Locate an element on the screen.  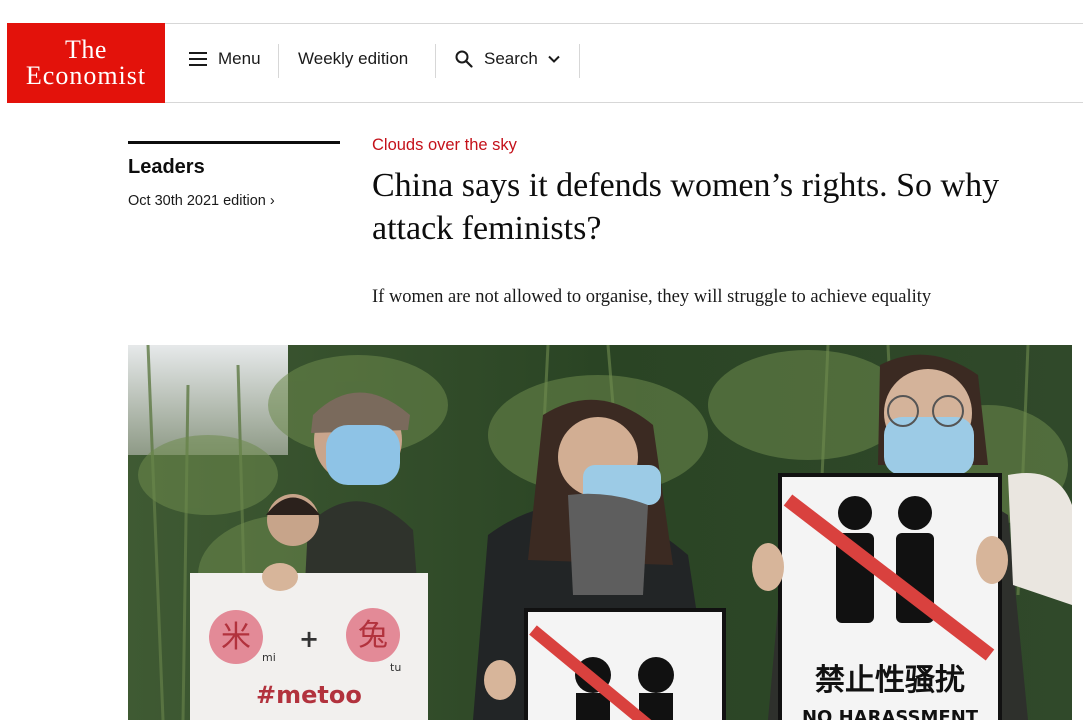
sign-plus: + is located at coordinates (309, 639).